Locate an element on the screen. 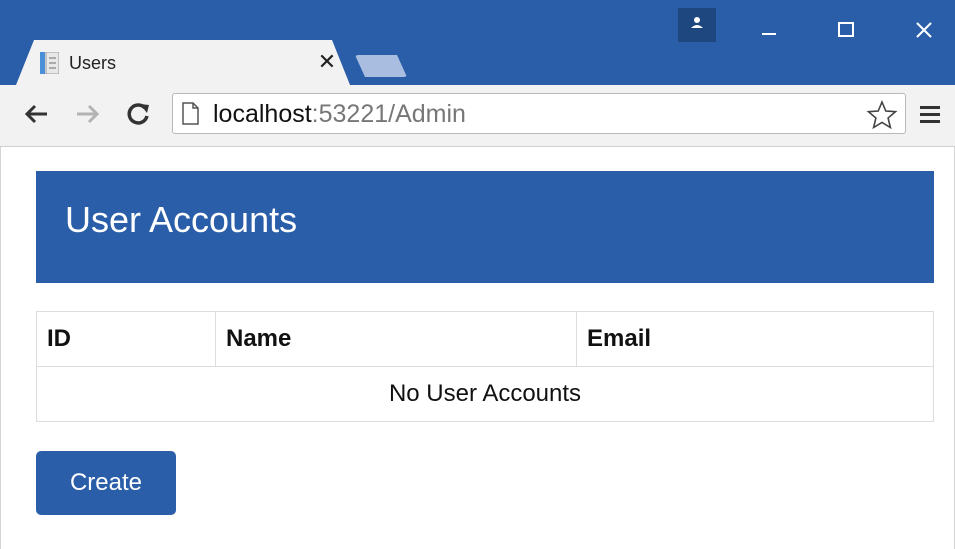  column-header-email: Email is located at coordinates (755, 339).